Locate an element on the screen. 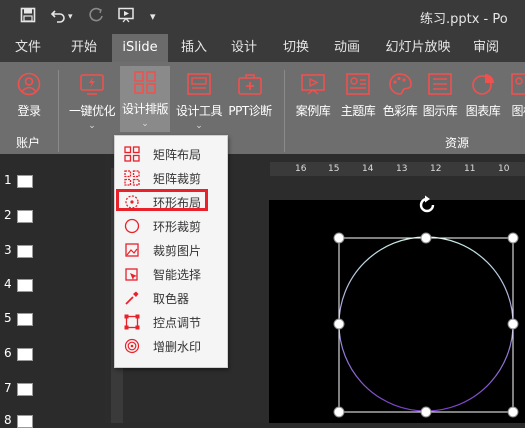 This screenshot has width=525, height=428. icon-library-button: 图标 is located at coordinates (513, 93).